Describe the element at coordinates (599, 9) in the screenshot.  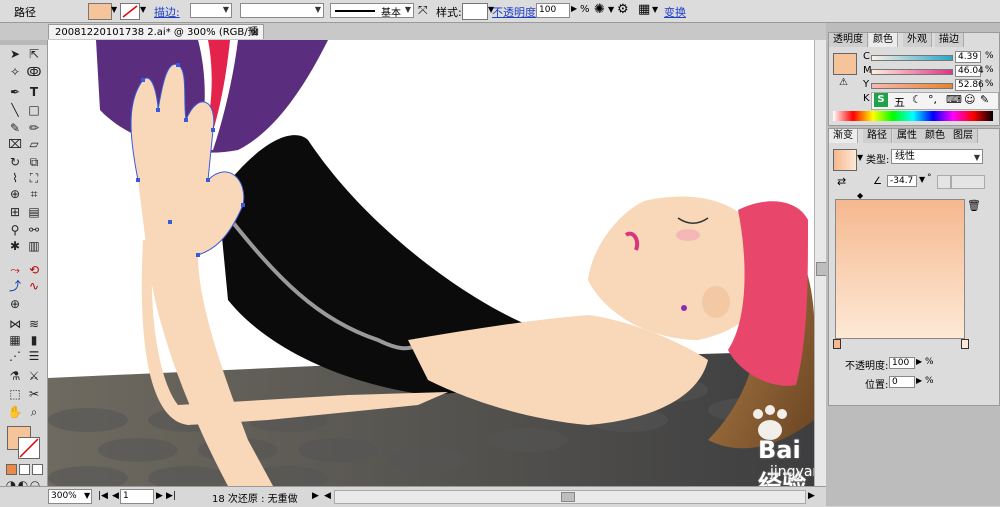
I see `recolor-icon: ✺` at that location.